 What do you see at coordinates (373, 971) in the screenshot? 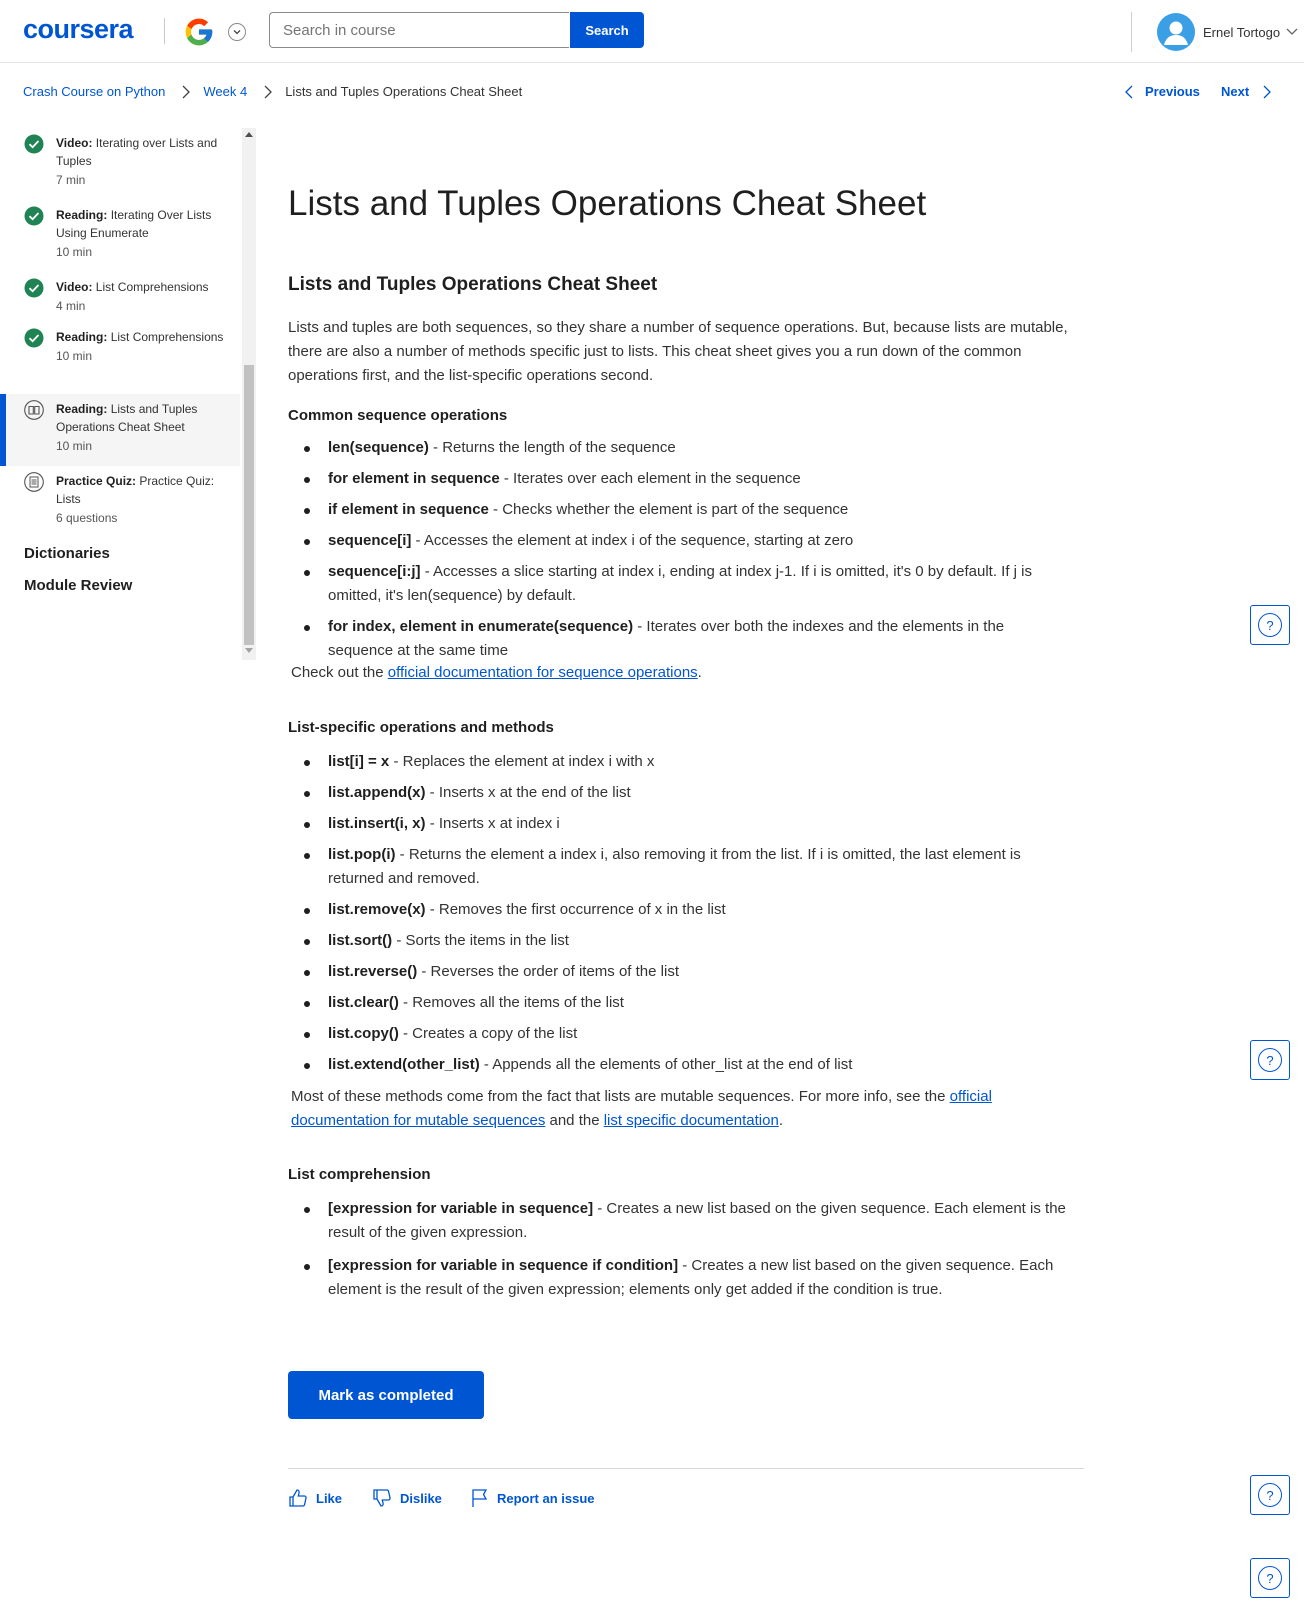
I see `op-code: list.reverse()` at bounding box center [373, 971].